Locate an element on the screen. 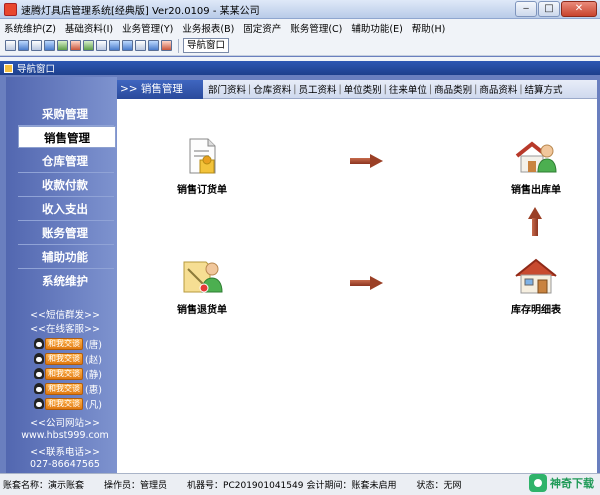 The width and height of the screenshot is (600, 495). status-operator: 操作员：管理员 is located at coordinates (136, 486).